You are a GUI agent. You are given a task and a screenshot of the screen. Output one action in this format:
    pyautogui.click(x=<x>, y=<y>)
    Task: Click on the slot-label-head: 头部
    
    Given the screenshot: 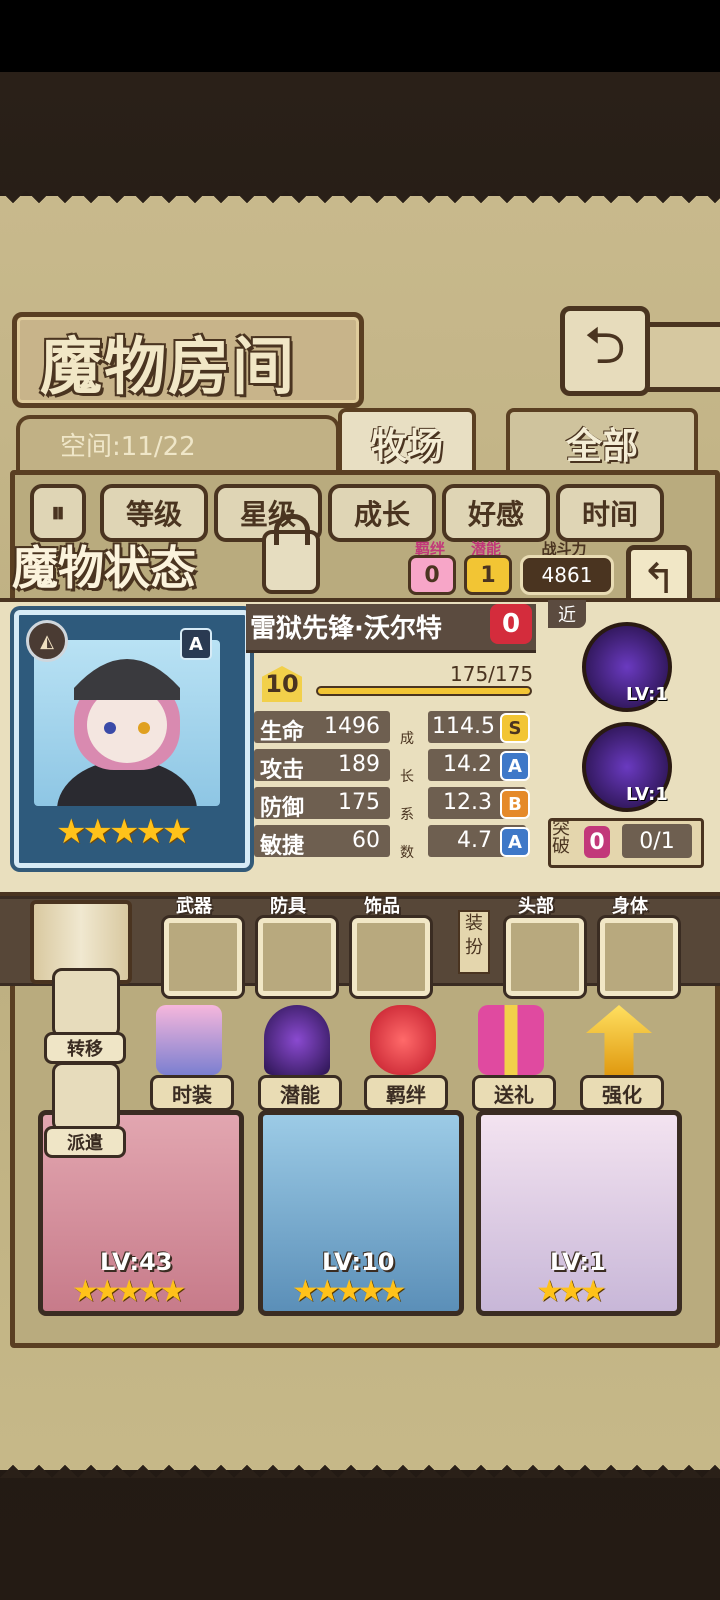 What is the action you would take?
    pyautogui.click(x=536, y=906)
    